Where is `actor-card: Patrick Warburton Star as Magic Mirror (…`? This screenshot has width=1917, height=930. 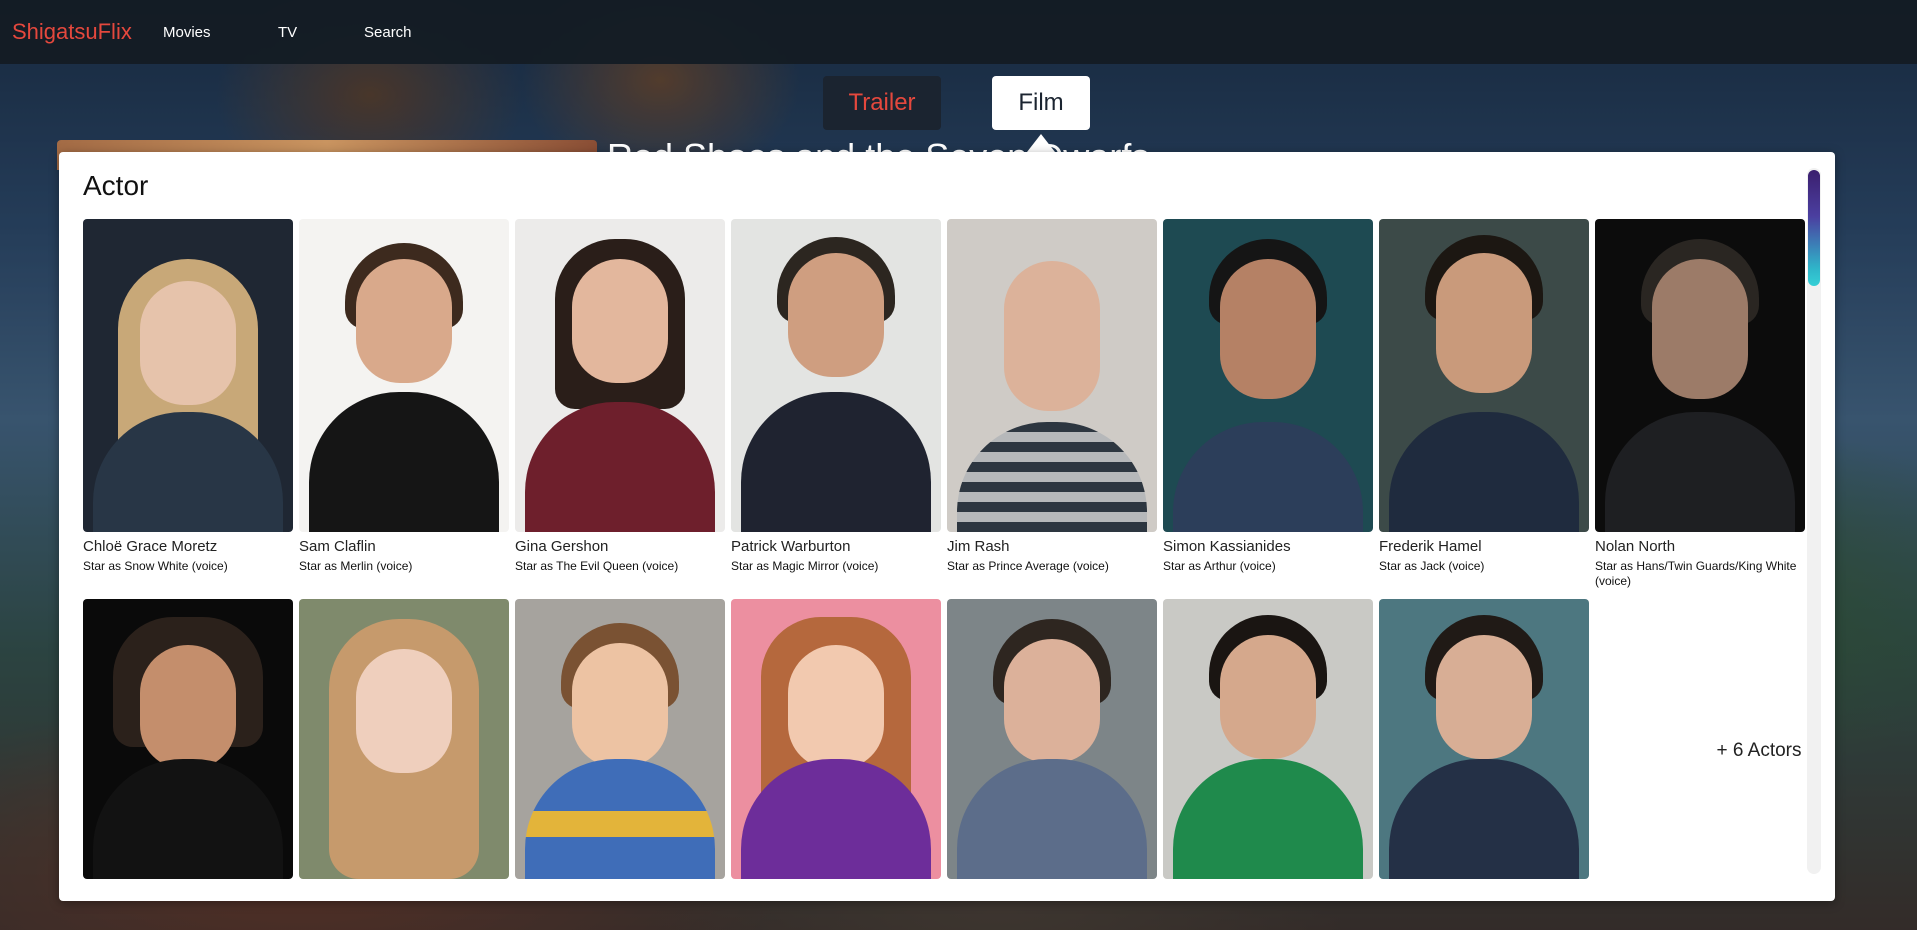
actor-card: Patrick Warburton Star as Magic Mirror (… is located at coordinates (836, 396).